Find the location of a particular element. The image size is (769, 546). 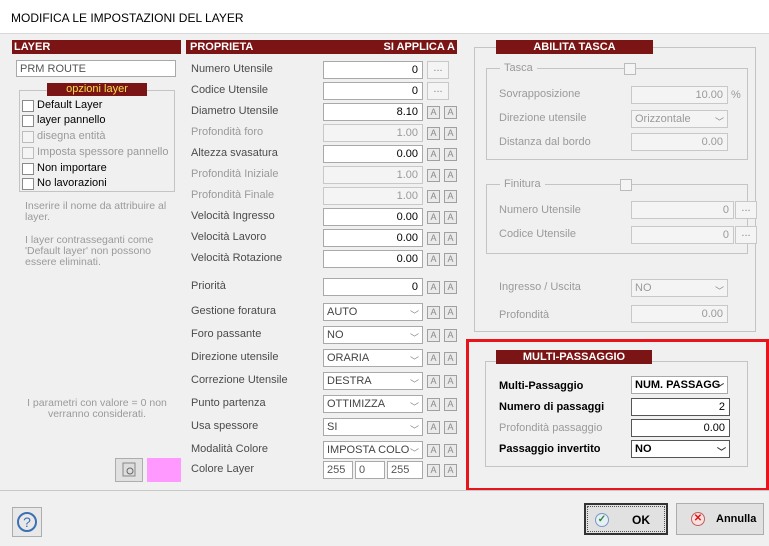

usa-spessore-apply-a-icon: A is located at coordinates (433, 427).